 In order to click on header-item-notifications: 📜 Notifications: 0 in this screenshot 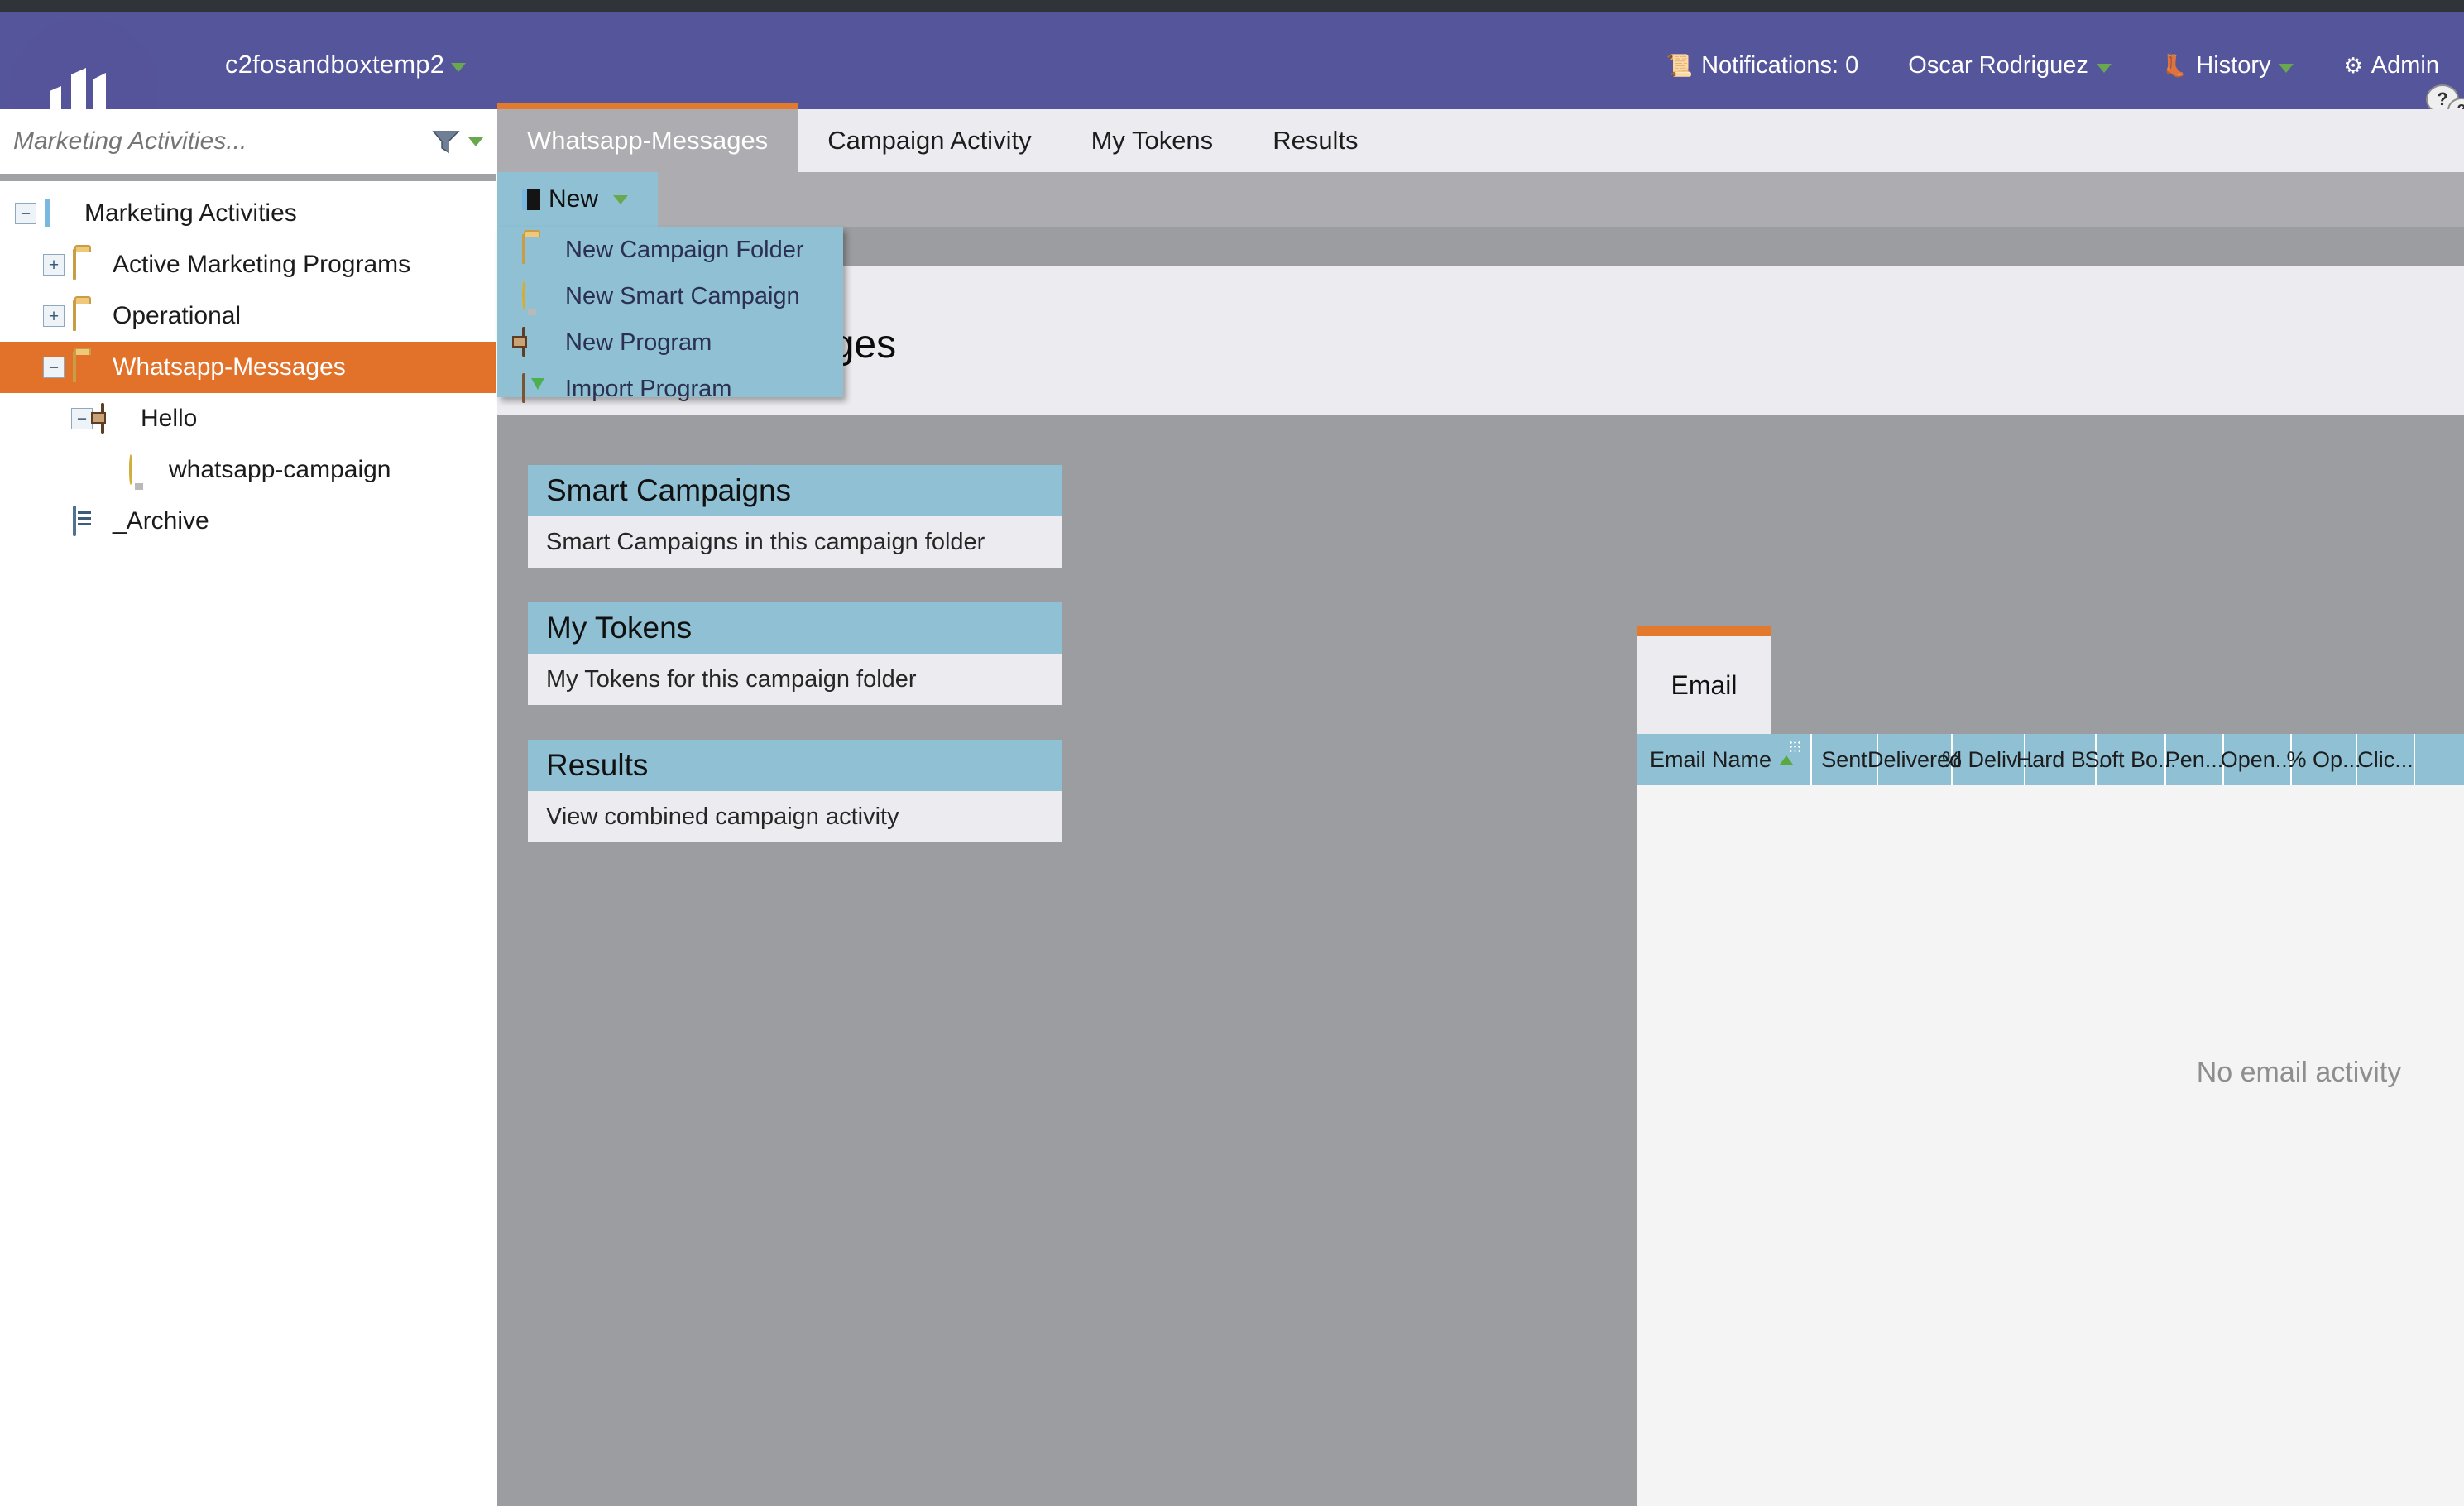, I will do `click(1763, 65)`.